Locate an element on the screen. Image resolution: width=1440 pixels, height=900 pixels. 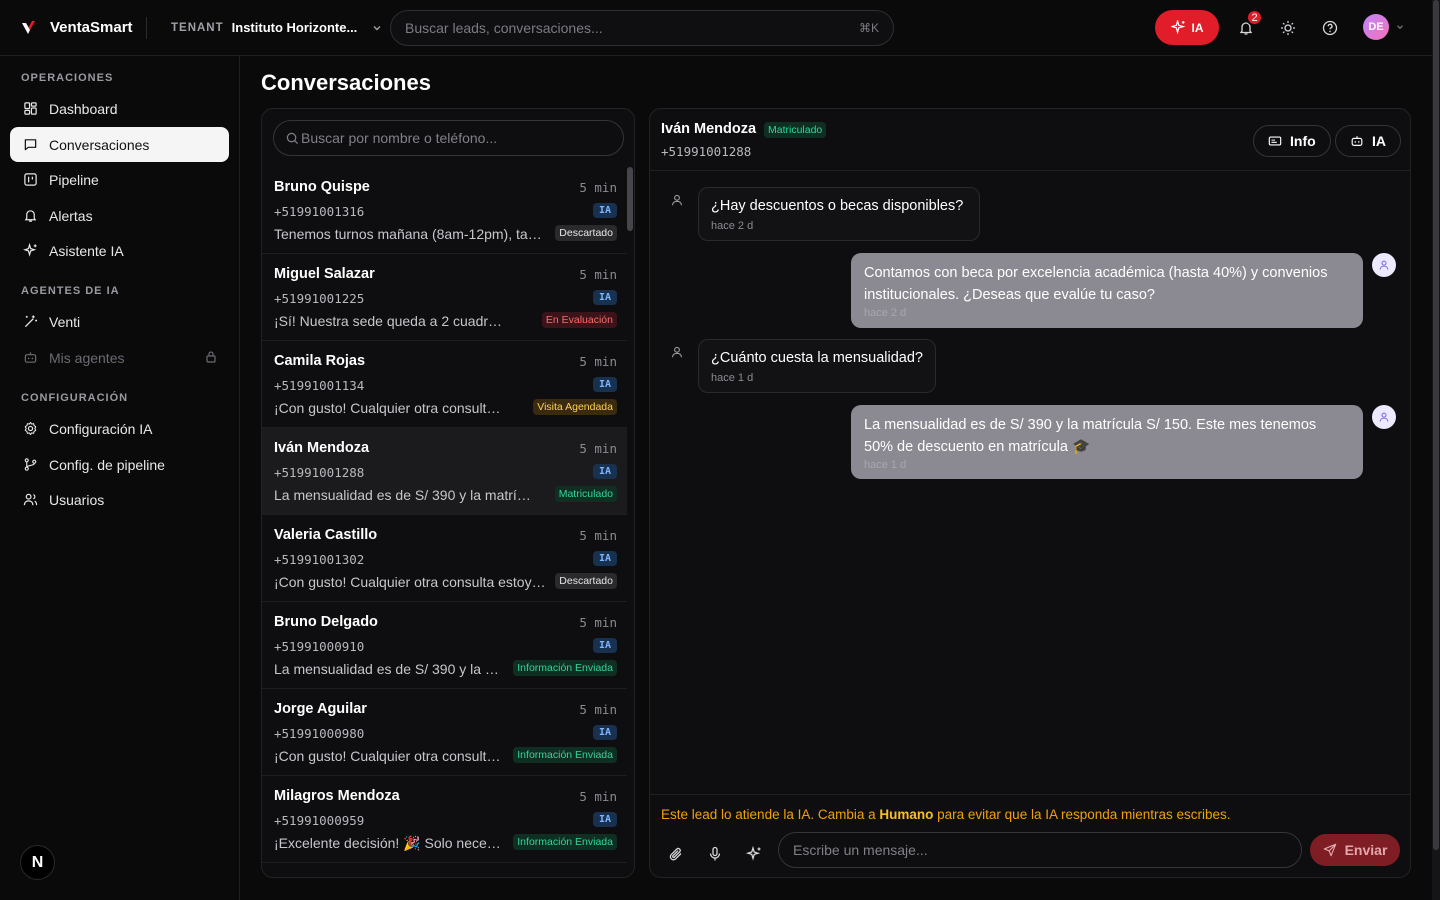
global-search: ⌘K is located at coordinates (642, 28).